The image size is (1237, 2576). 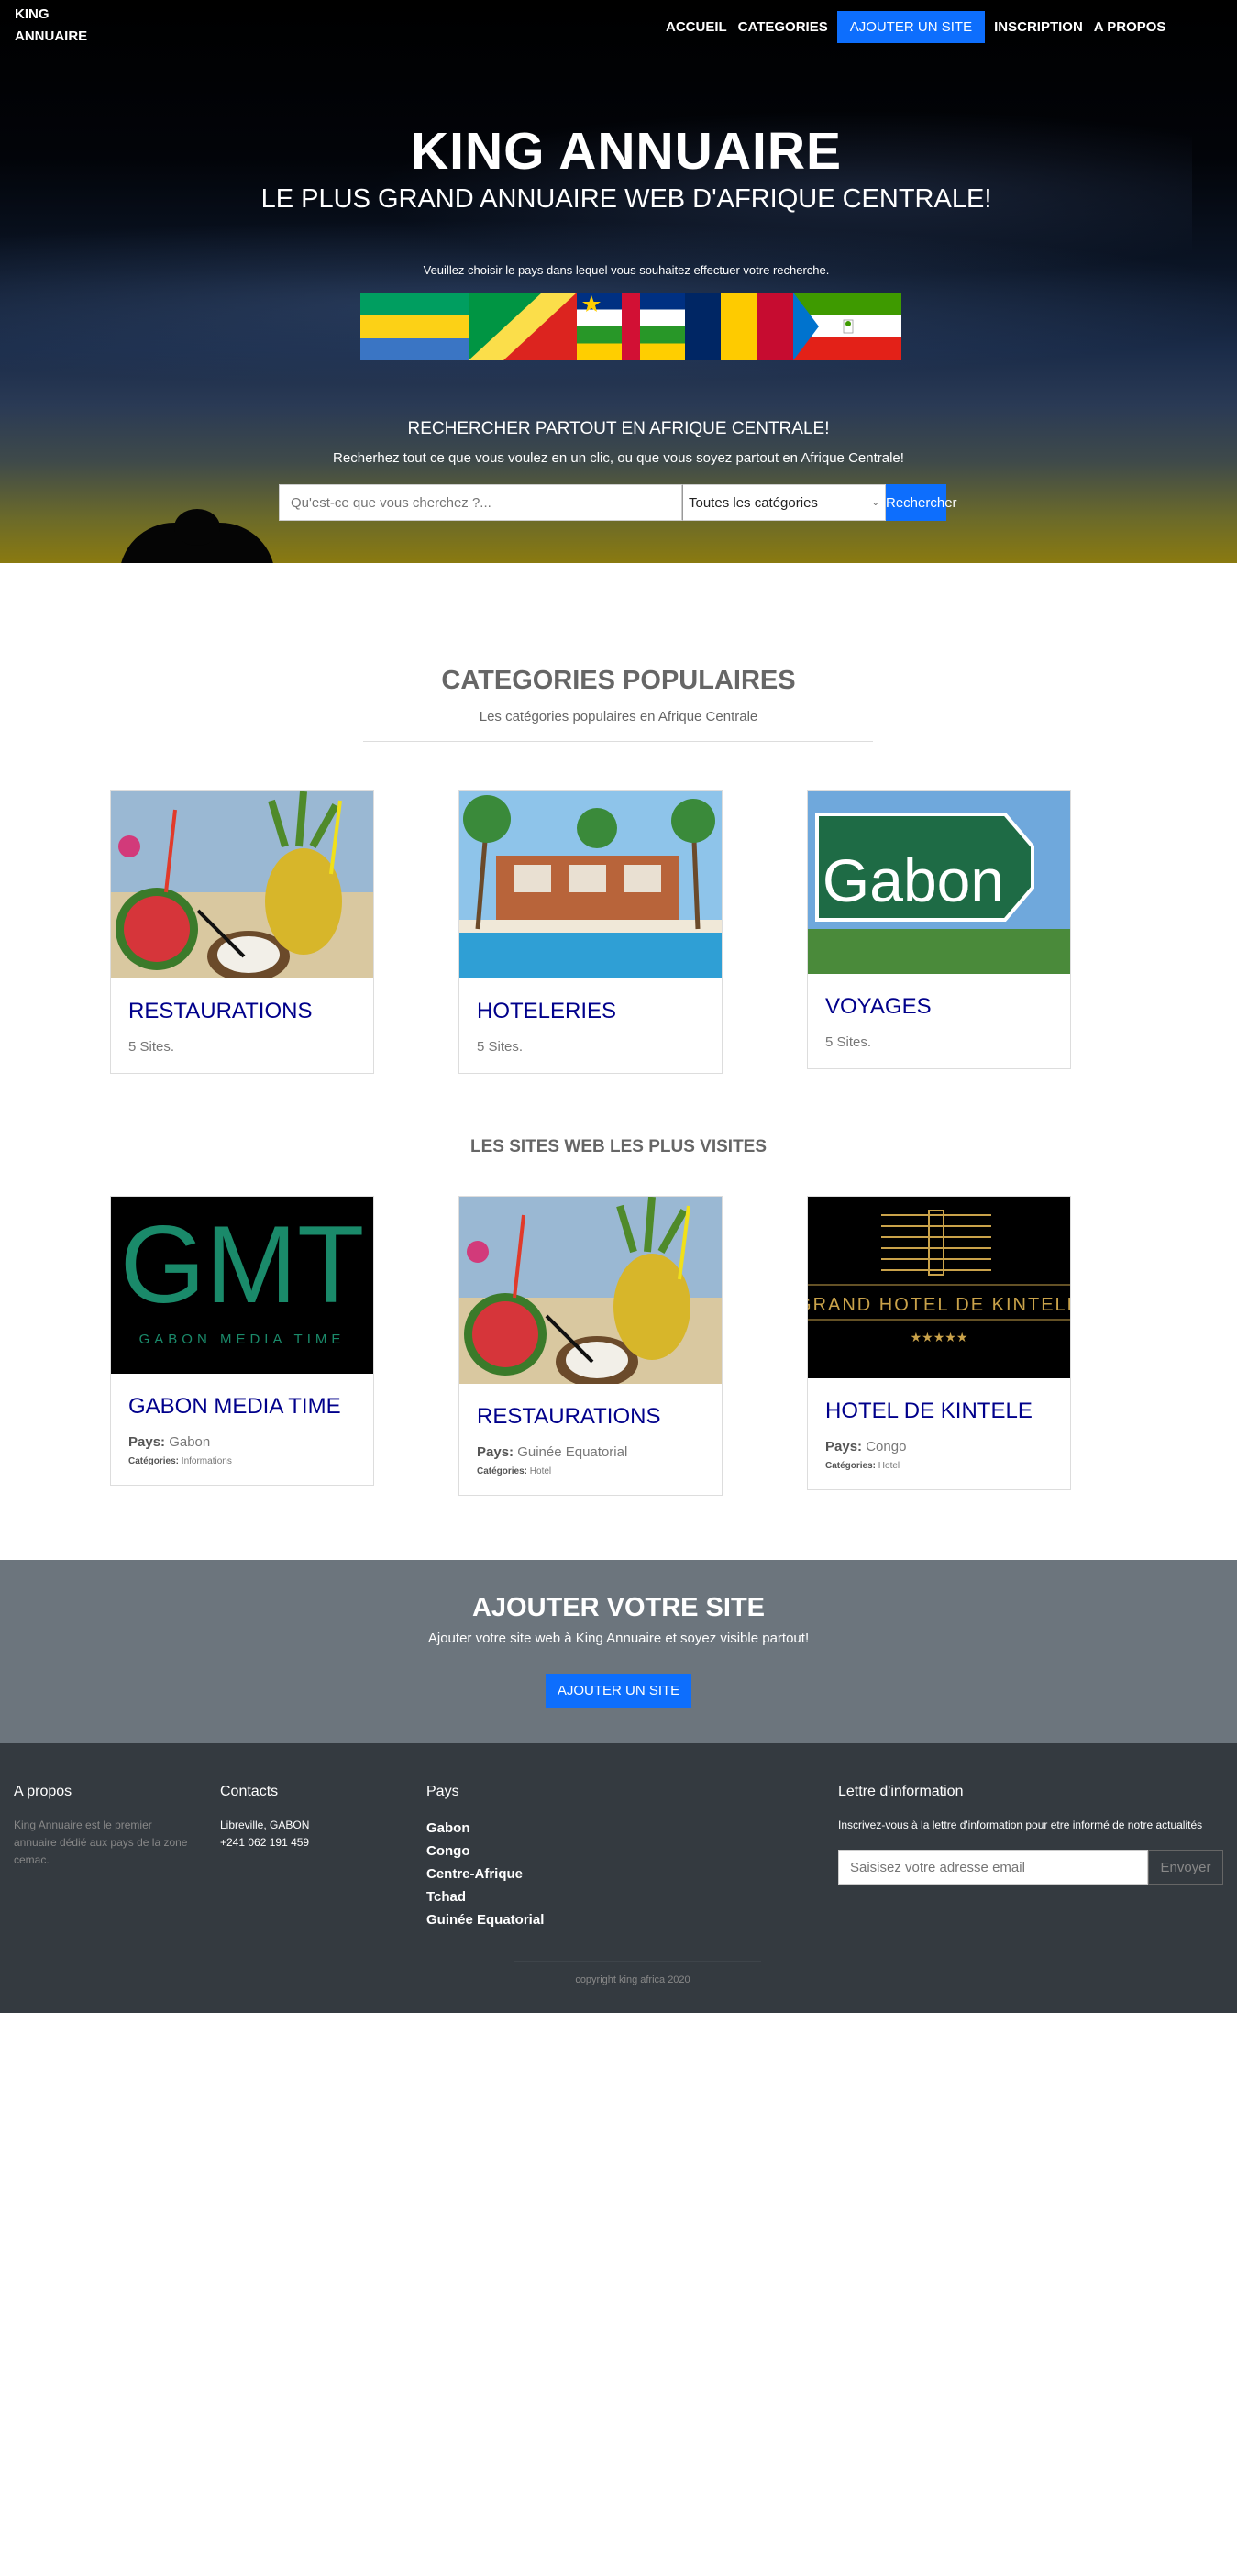 What do you see at coordinates (618, 1146) in the screenshot?
I see `visits-title: LES SITES WEB LES PLUS VISITES` at bounding box center [618, 1146].